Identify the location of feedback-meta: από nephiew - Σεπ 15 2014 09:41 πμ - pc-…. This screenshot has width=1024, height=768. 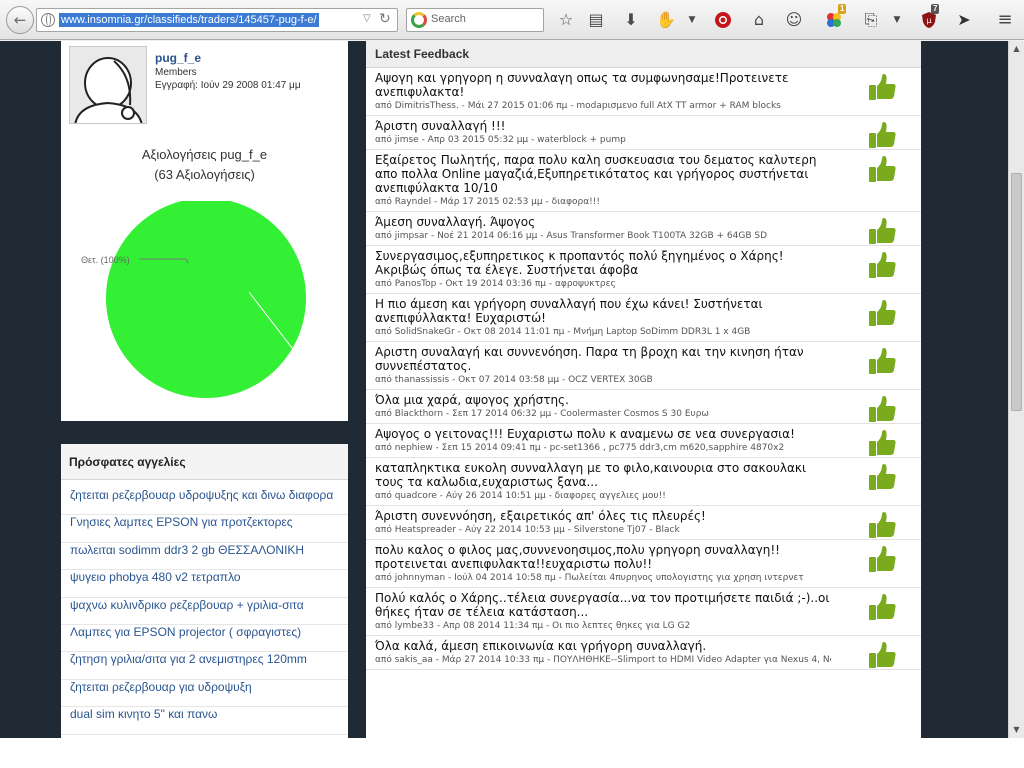
(580, 448).